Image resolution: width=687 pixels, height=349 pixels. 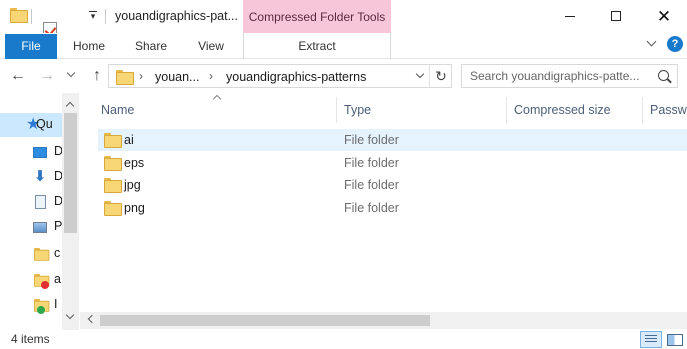 I want to click on search-icon, so click(x=663, y=75).